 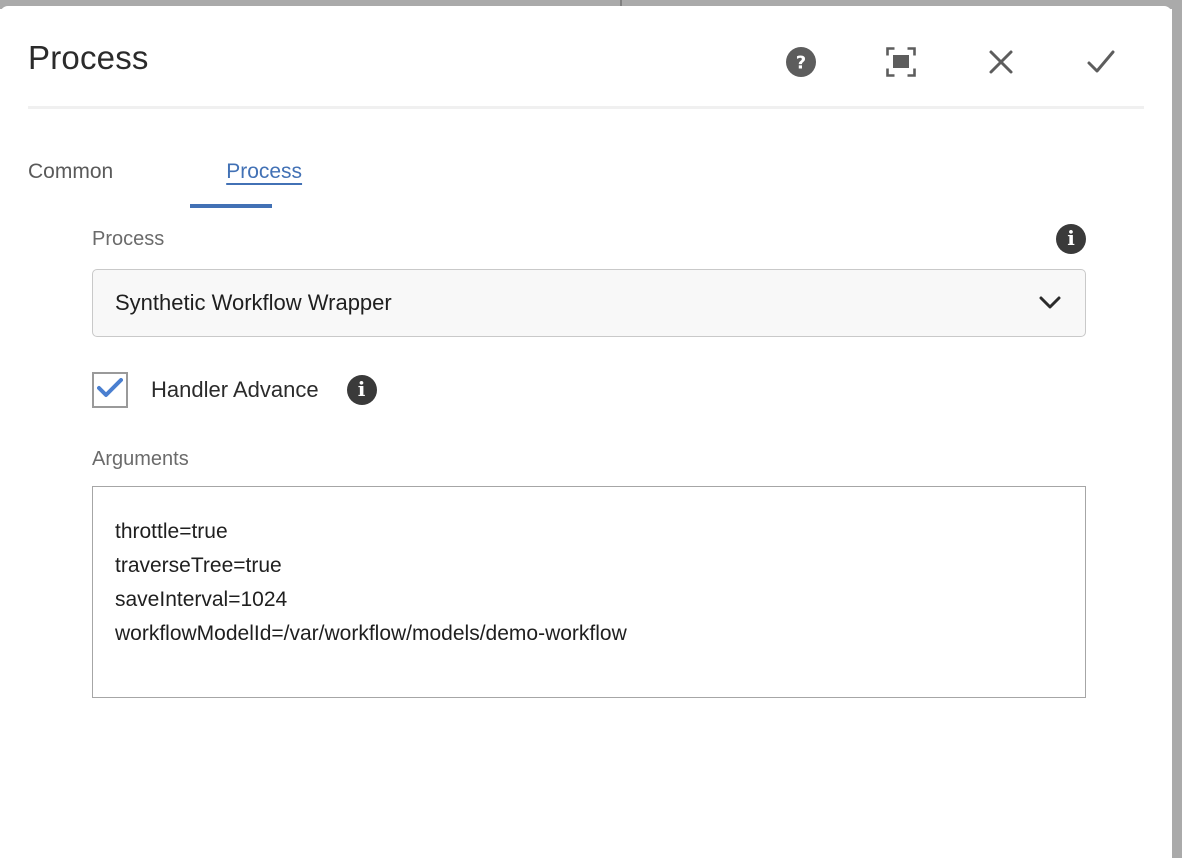 What do you see at coordinates (231, 206) in the screenshot?
I see `active-tab-indicator` at bounding box center [231, 206].